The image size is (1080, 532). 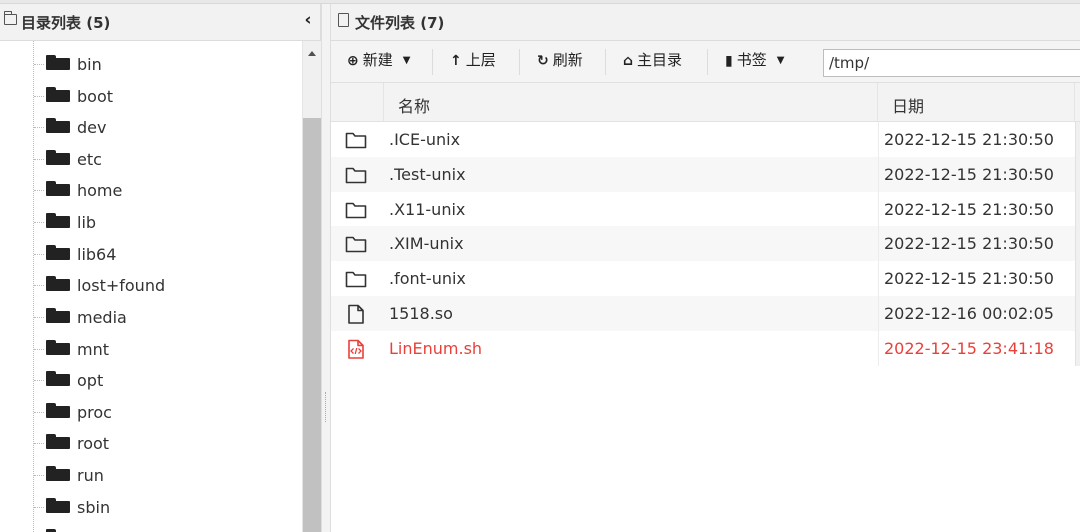 What do you see at coordinates (421, 313) in the screenshot?
I see `file-name: 1518.so` at bounding box center [421, 313].